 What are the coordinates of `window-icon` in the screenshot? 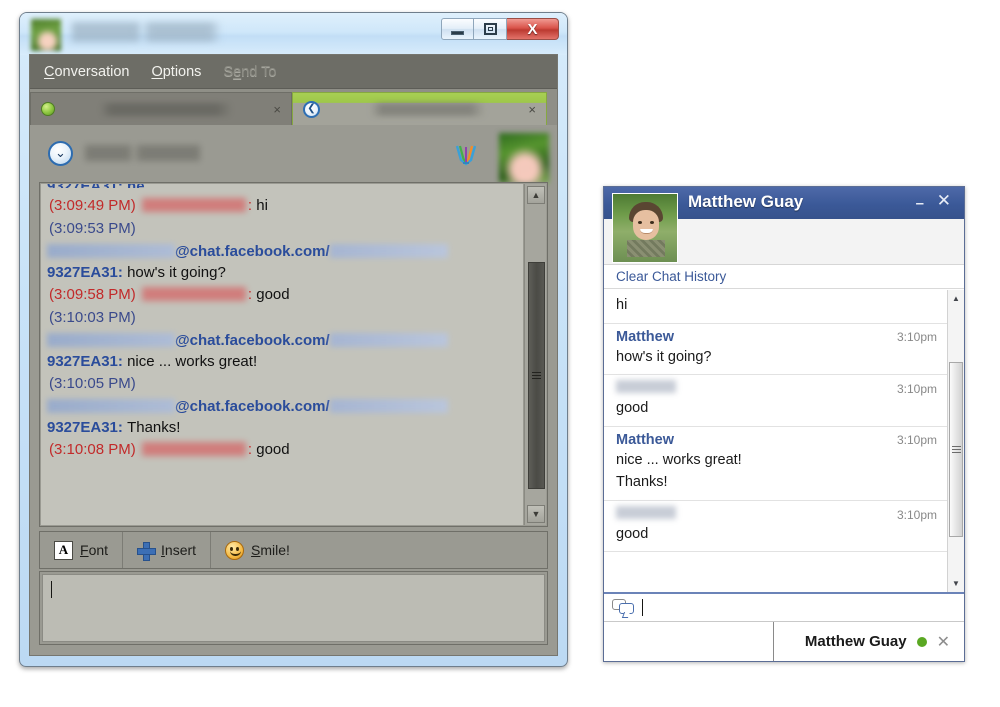 It's located at (46, 35).